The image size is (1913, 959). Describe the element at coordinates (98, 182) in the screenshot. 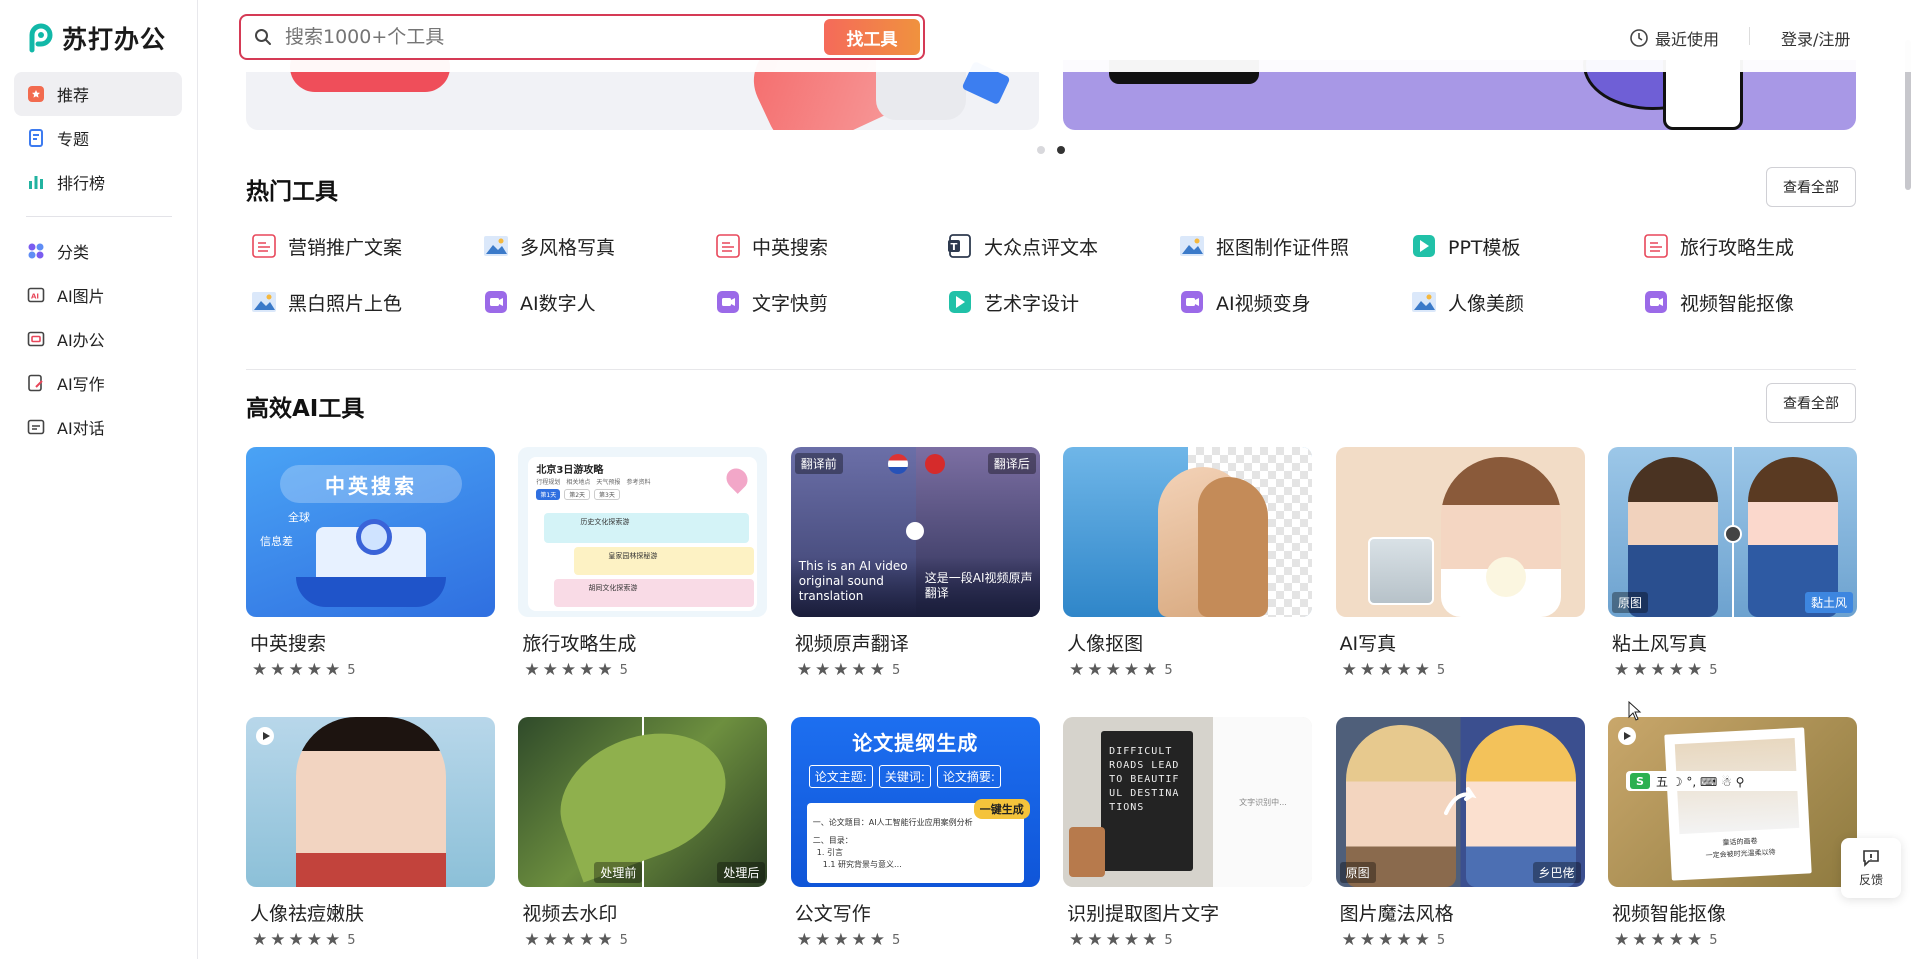

I see `sidebar-item-ranking: 排行榜` at that location.